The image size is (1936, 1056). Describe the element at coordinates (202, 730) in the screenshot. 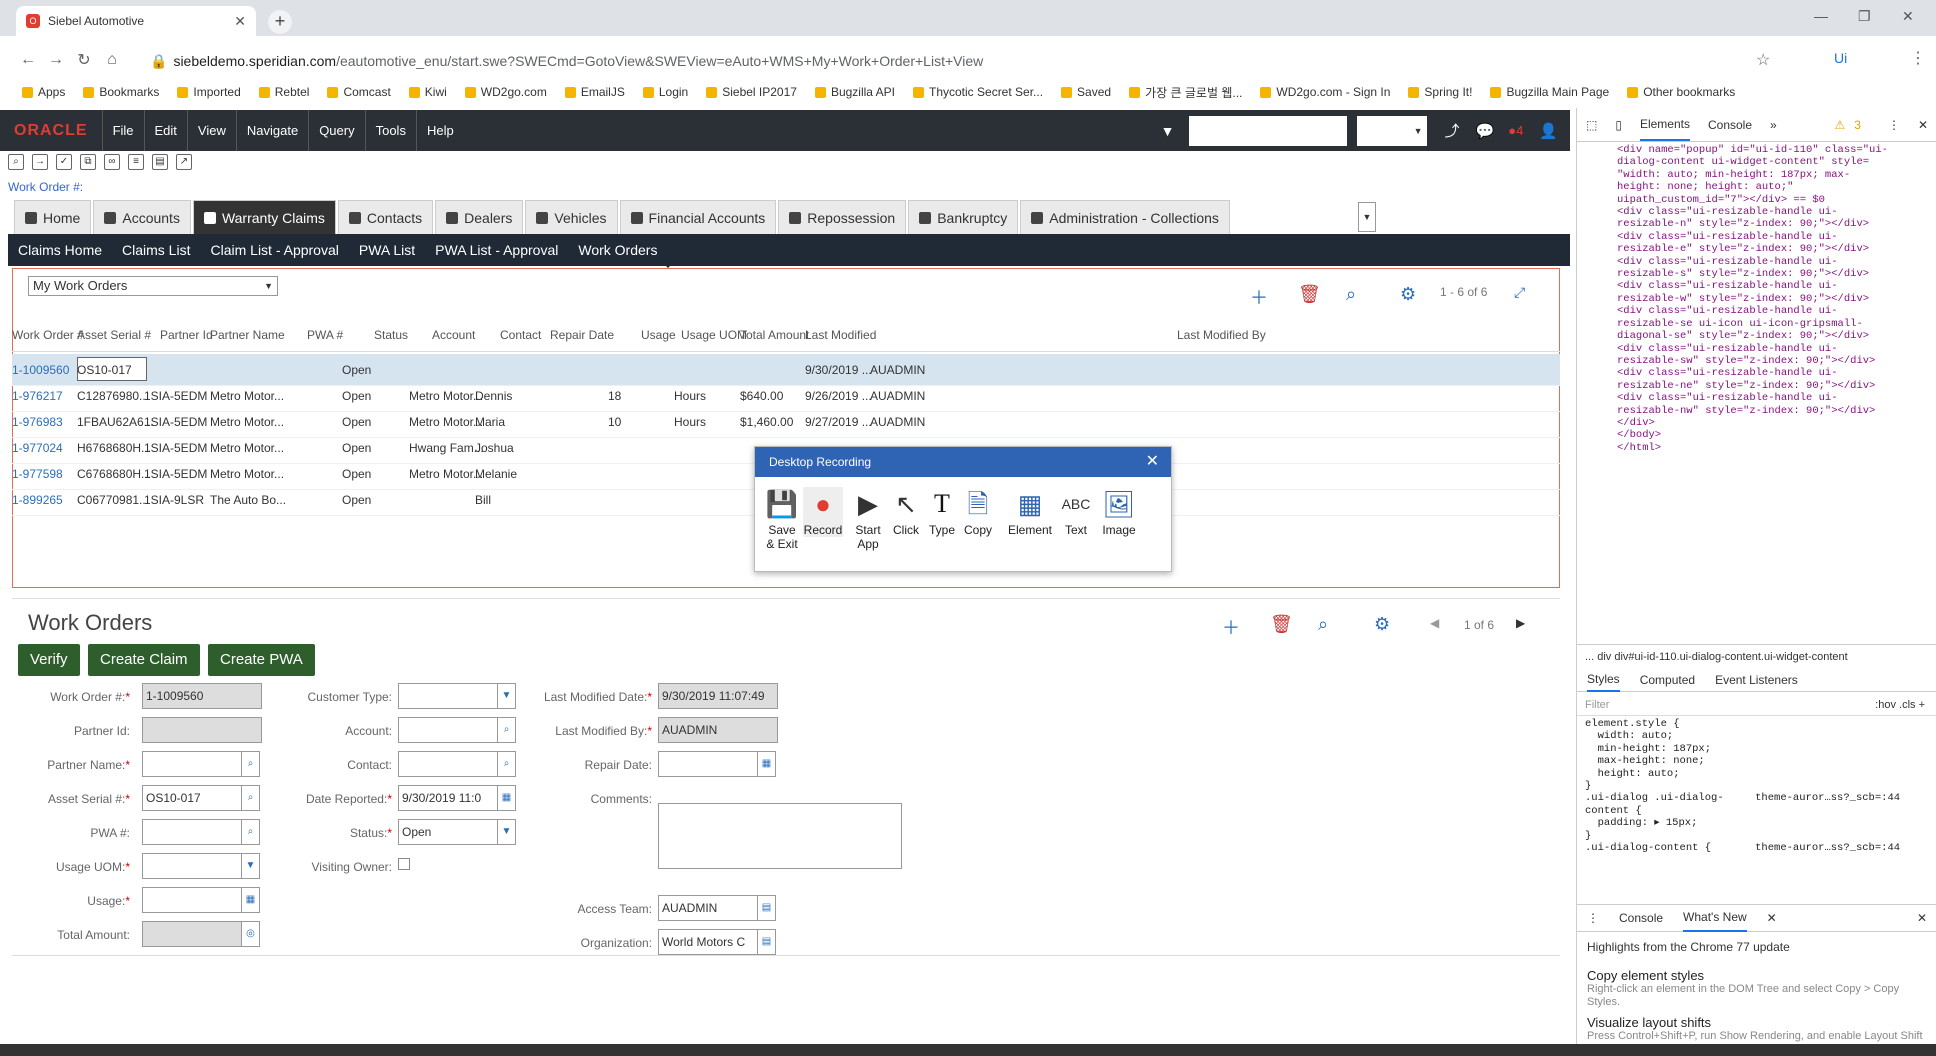

I see `partner-id-field` at that location.